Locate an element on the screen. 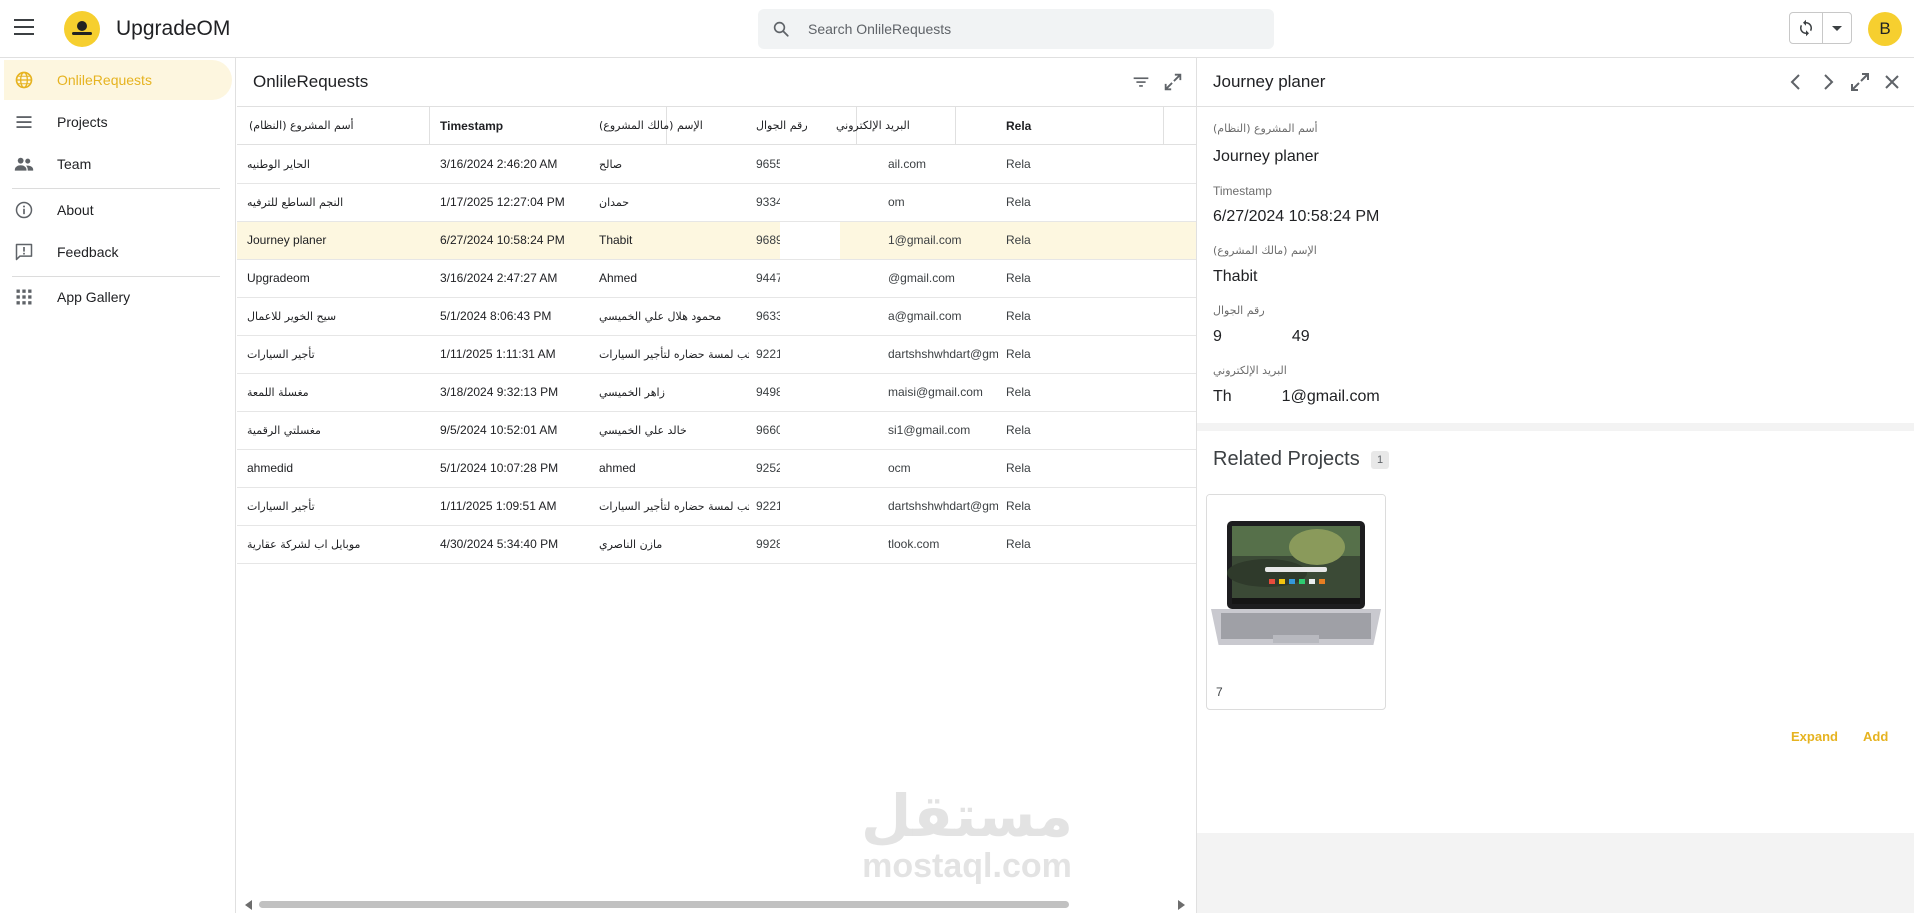 Image resolution: width=1914 pixels, height=913 pixels. sidebar-item-projects: Projects is located at coordinates (118, 122).